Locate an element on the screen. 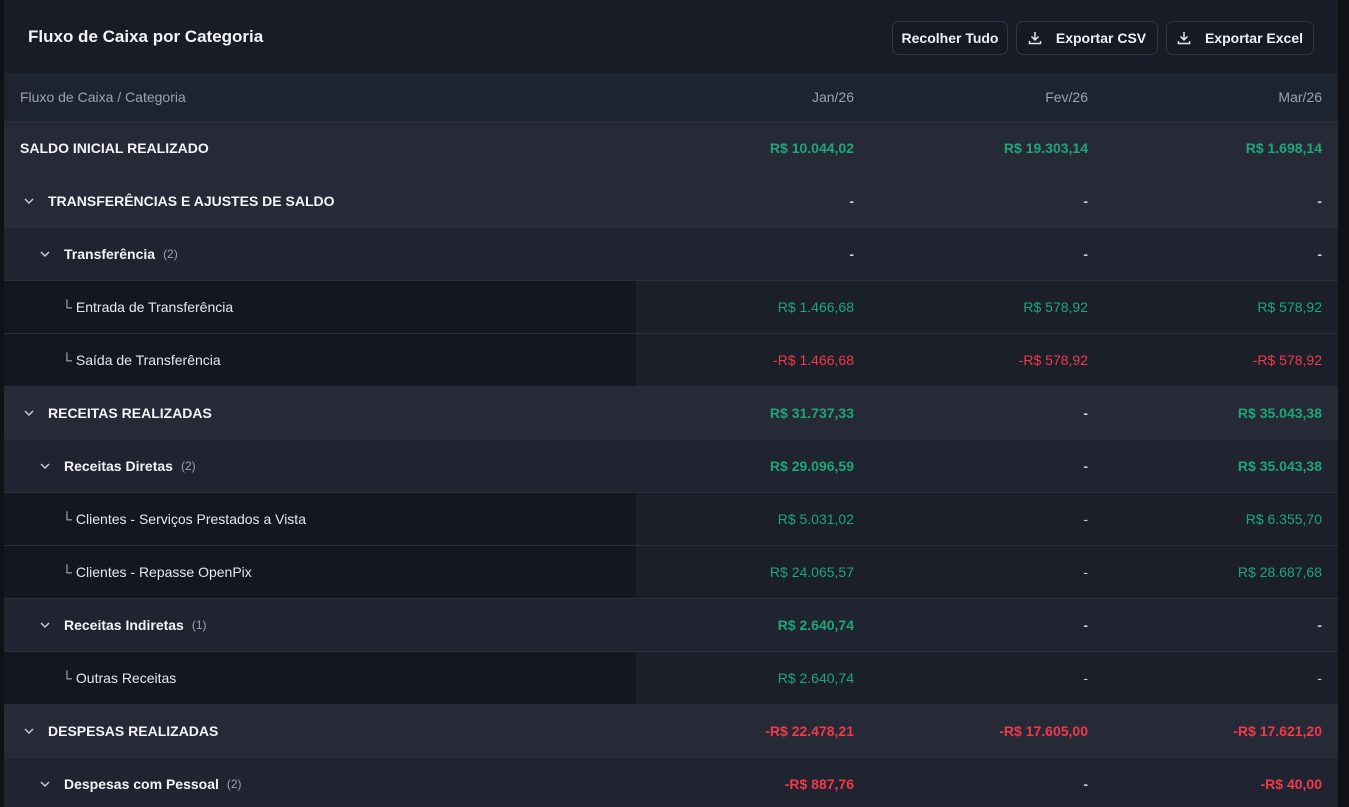 The image size is (1349, 807). row-label-text: TRANSFERÊNCIAS E AJUSTES DE SALDO is located at coordinates (191, 201).